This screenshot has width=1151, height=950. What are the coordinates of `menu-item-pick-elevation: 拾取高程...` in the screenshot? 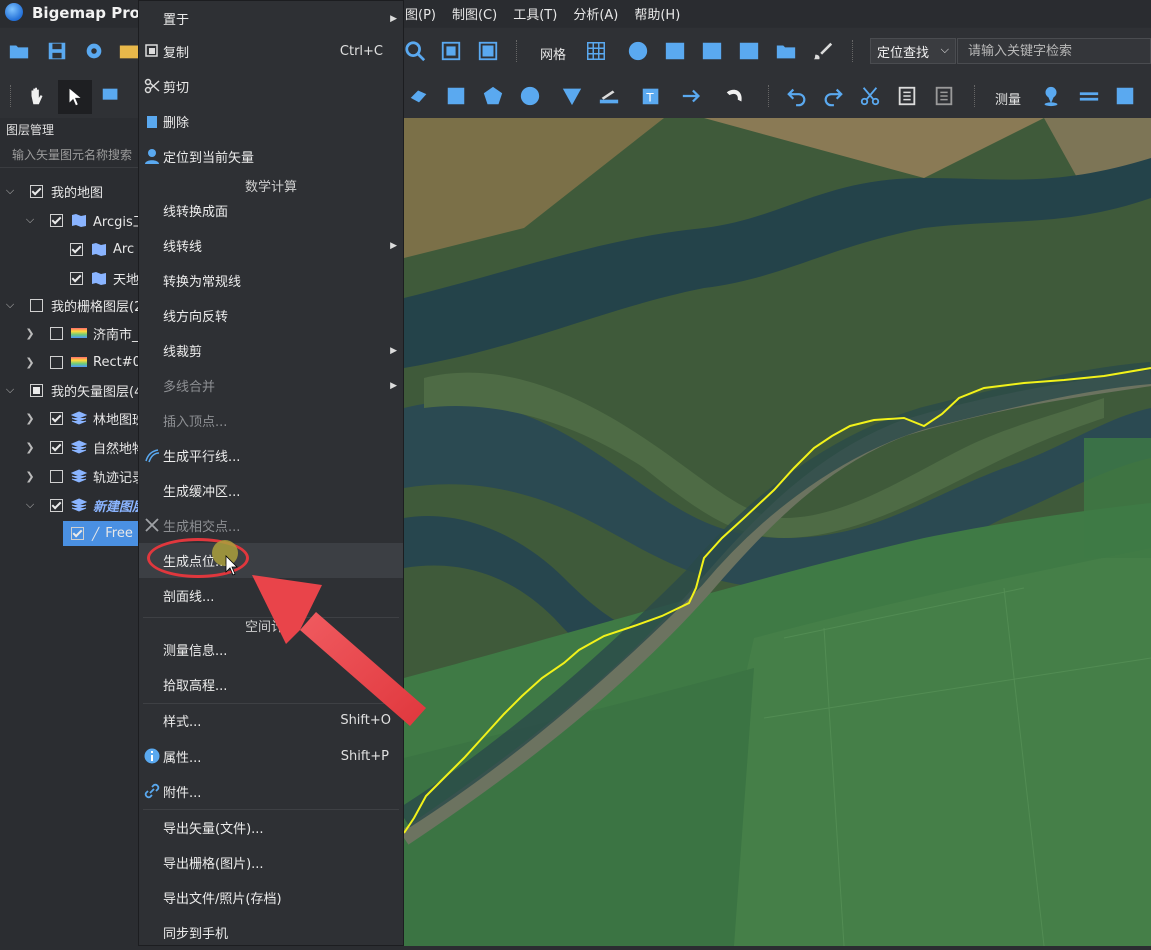 It's located at (271, 684).